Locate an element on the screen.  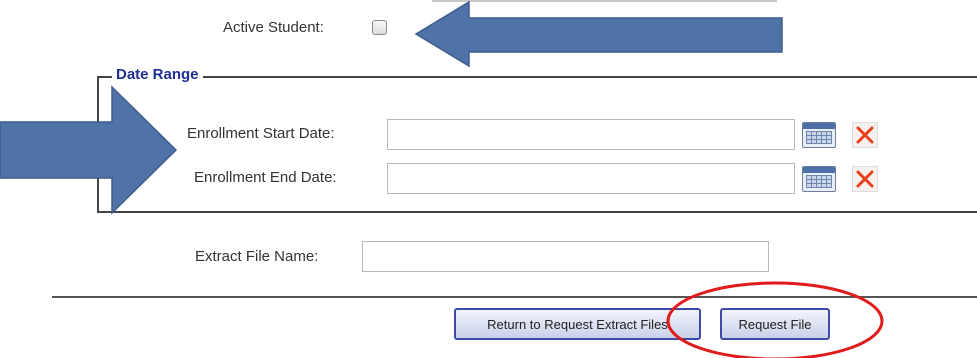
enrollment-start-date-label: Enrollment Start Date: is located at coordinates (261, 133).